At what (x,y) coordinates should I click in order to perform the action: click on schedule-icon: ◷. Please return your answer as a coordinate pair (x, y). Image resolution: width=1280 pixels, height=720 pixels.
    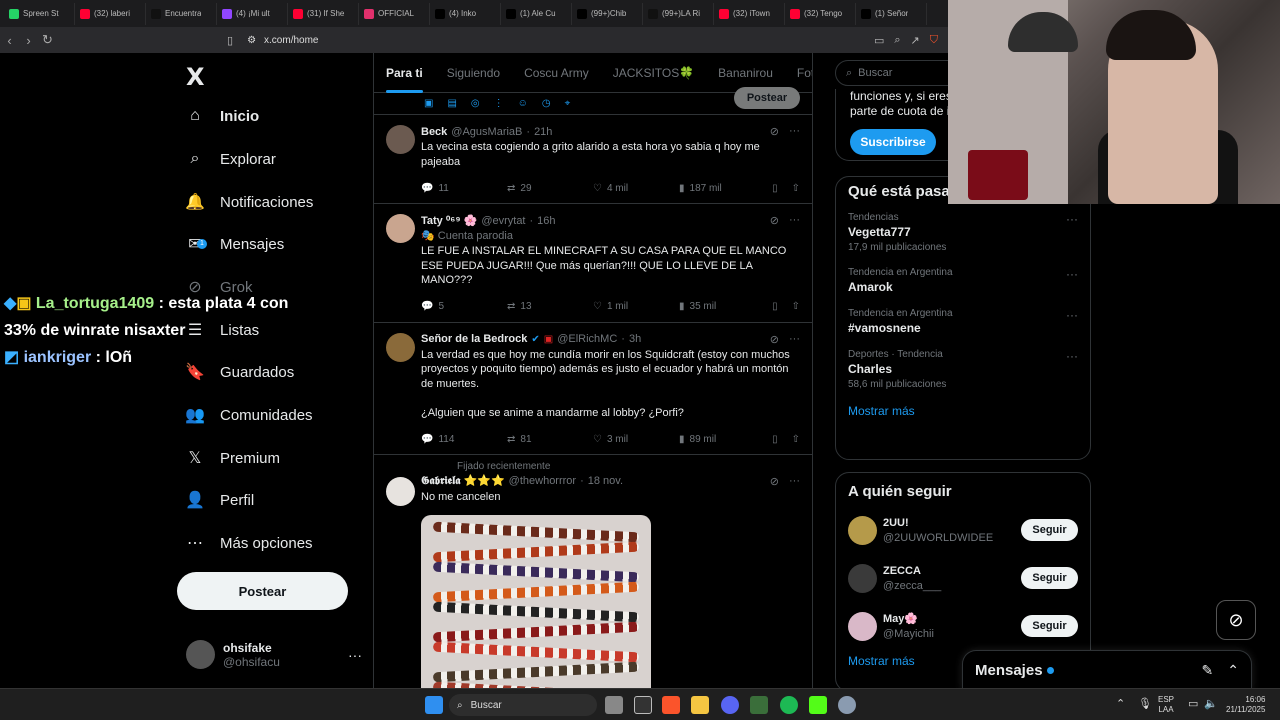
    Looking at the image, I should click on (546, 103).